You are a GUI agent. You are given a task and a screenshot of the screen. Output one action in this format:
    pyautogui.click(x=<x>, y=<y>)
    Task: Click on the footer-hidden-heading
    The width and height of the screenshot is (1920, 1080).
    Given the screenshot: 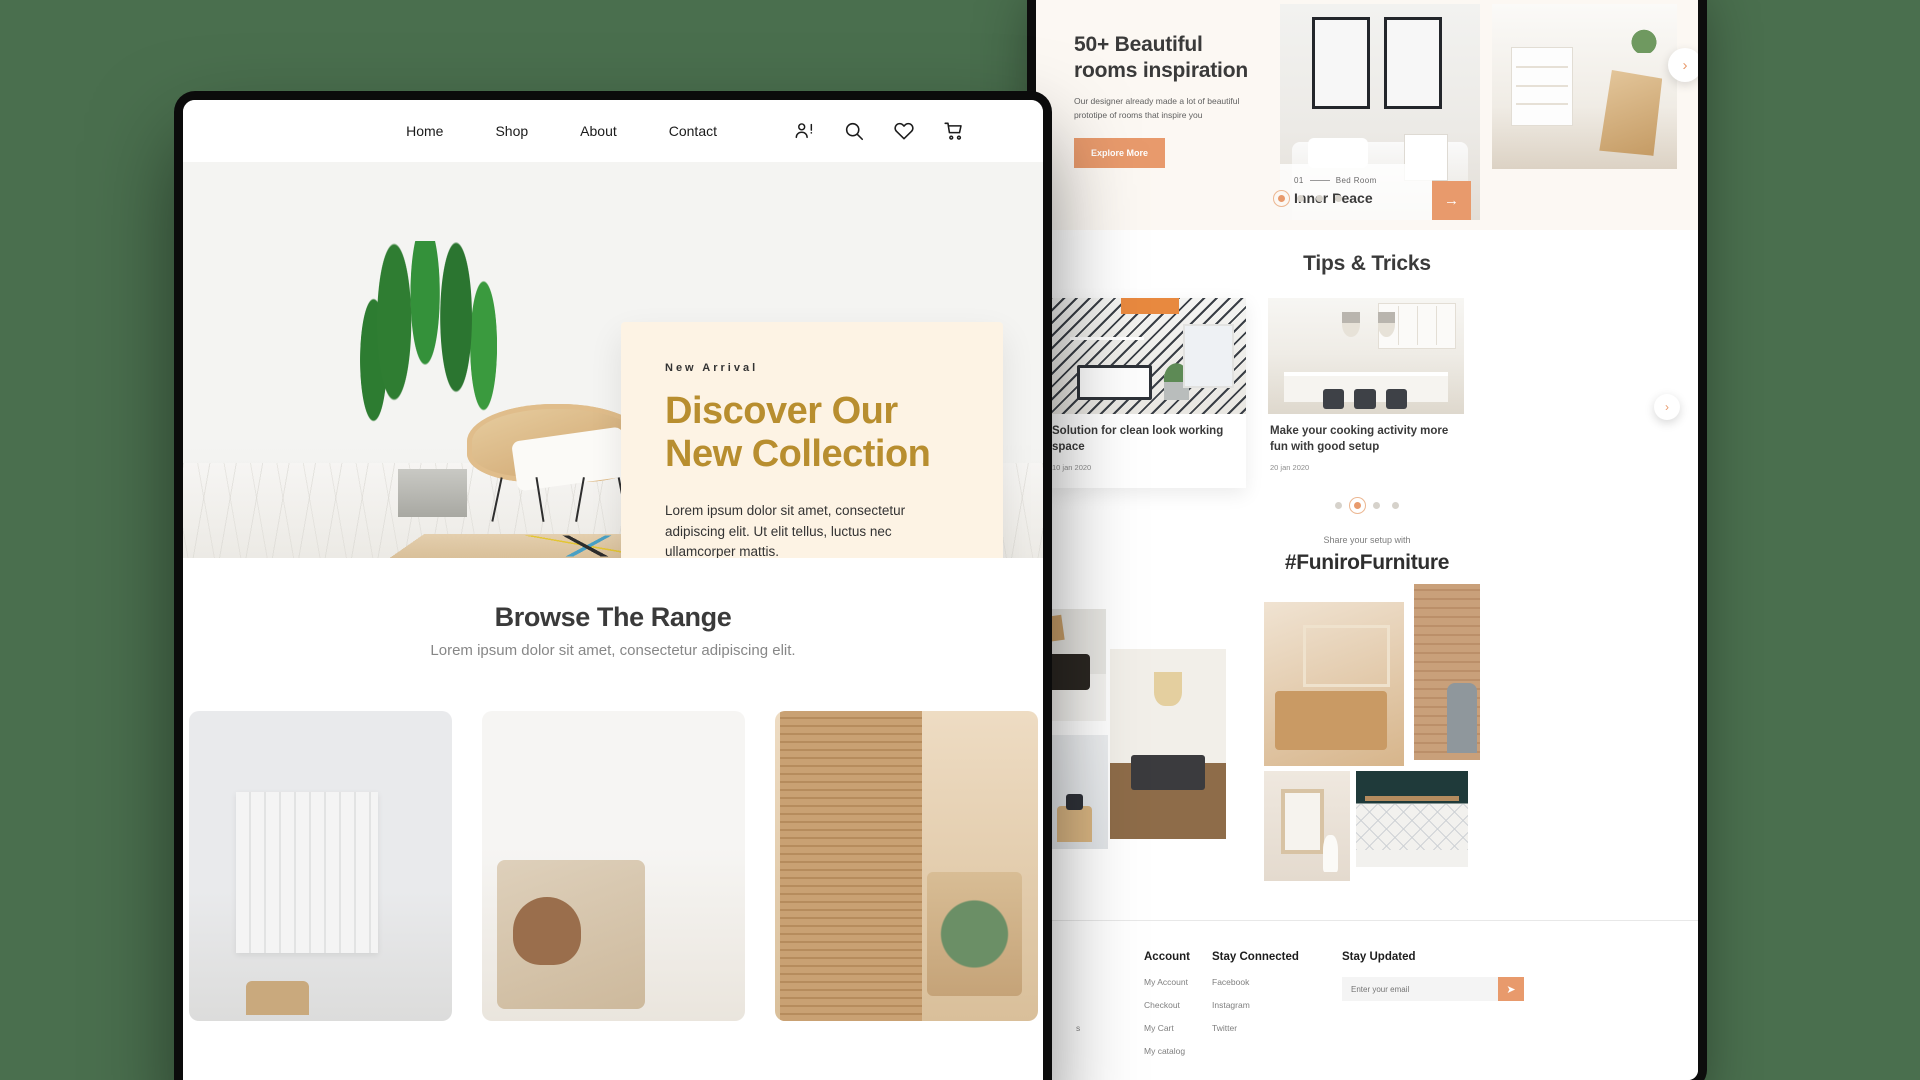 What is the action you would take?
    pyautogui.click(x=1110, y=957)
    